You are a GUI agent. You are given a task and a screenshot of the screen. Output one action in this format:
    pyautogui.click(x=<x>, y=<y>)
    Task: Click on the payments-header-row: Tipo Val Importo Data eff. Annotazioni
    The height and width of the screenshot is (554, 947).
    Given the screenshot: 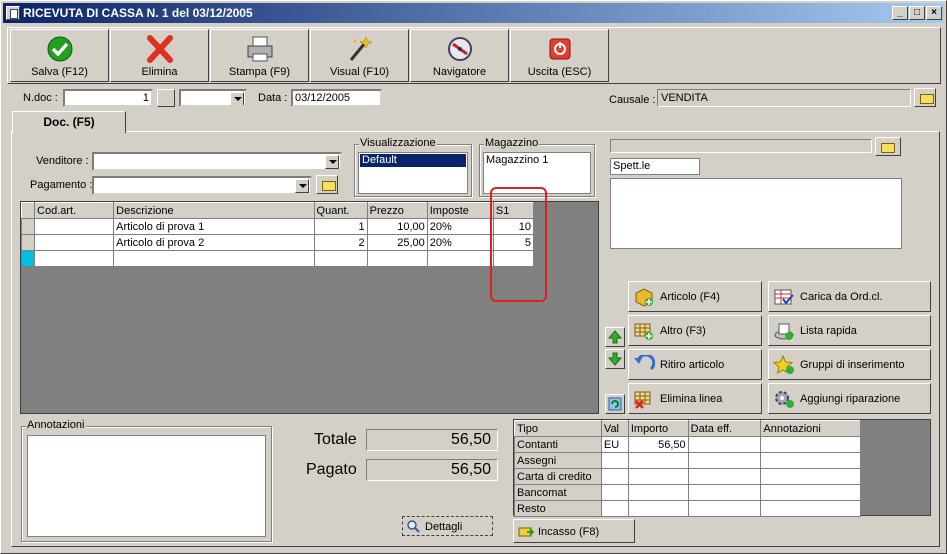 What is the action you would take?
    pyautogui.click(x=687, y=428)
    